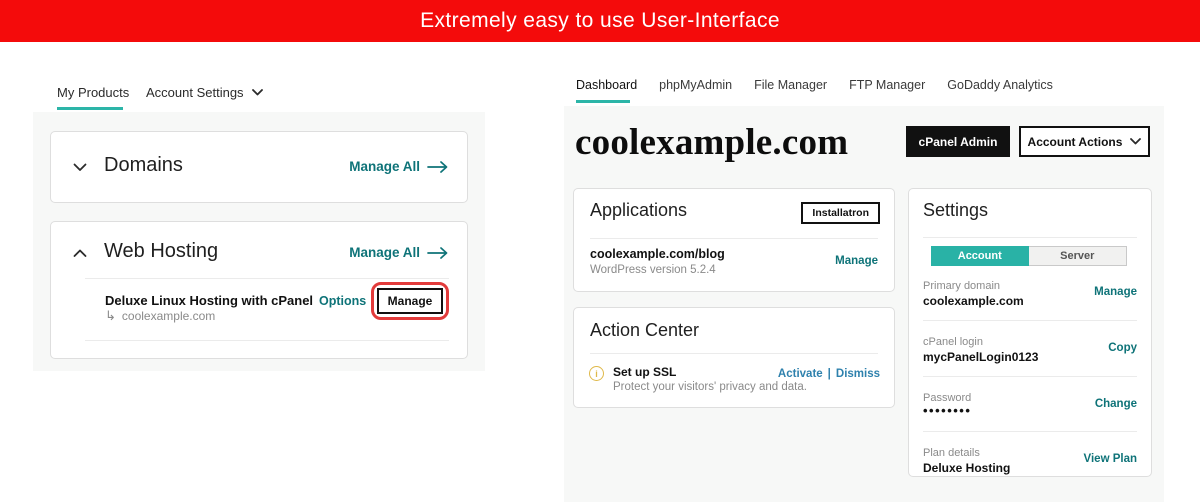  Describe the element at coordinates (856, 261) in the screenshot. I see `app-manage-link: Manage` at that location.